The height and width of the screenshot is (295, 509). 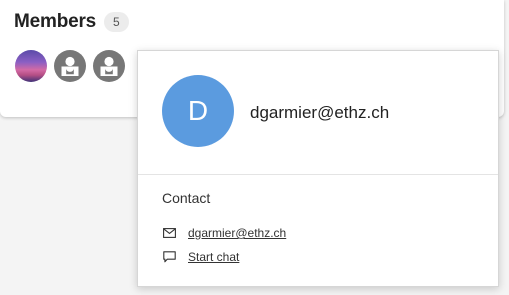 I want to click on contact-heading: Contact, so click(x=186, y=198).